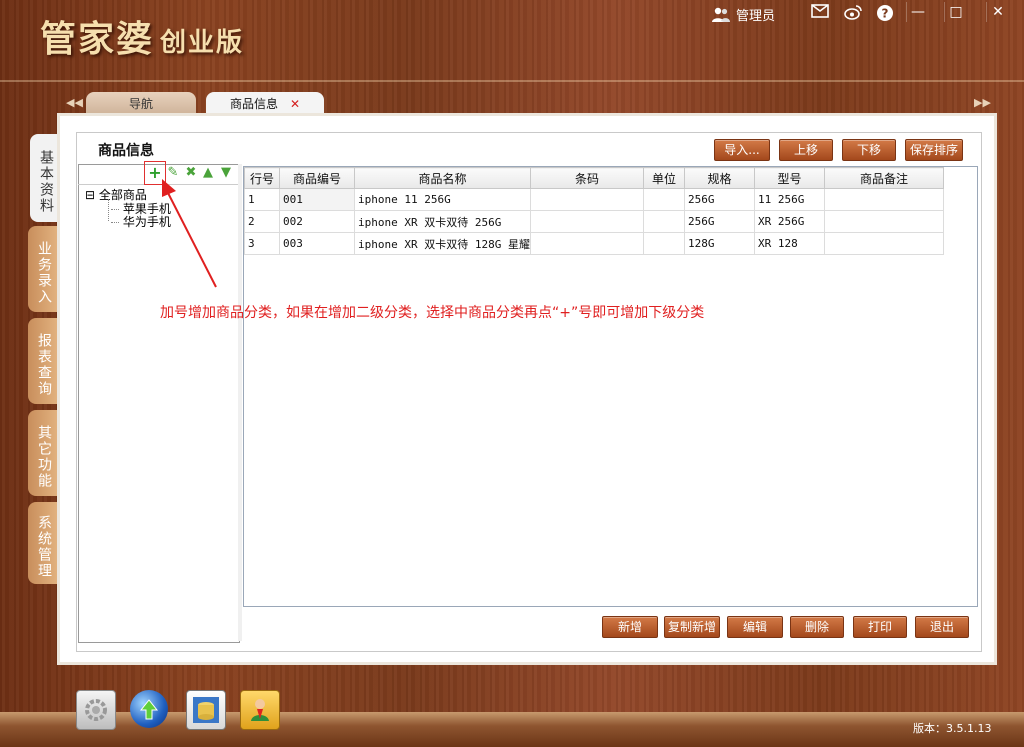 This screenshot has width=1024, height=747. Describe the element at coordinates (756, 16) in the screenshot. I see `user-label: 管理员` at that location.